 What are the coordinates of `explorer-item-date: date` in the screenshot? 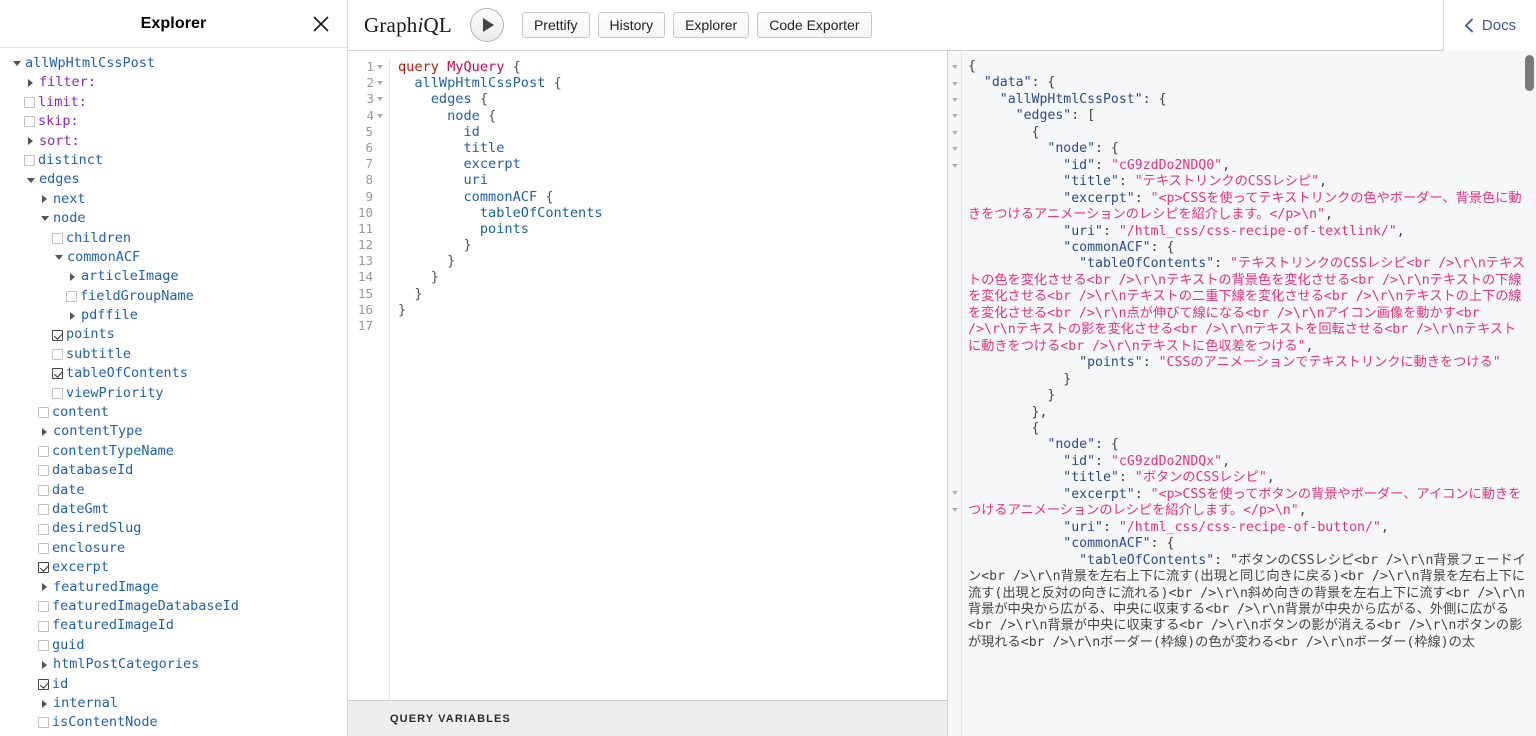 It's located at (173, 490).